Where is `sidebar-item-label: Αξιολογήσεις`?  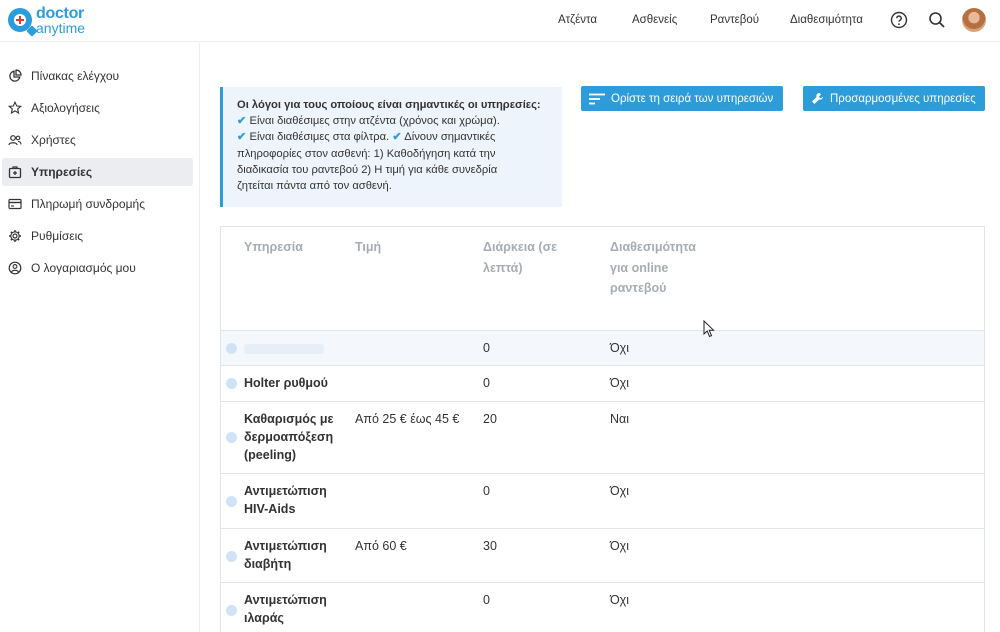 sidebar-item-label: Αξιολογήσεις is located at coordinates (65, 108).